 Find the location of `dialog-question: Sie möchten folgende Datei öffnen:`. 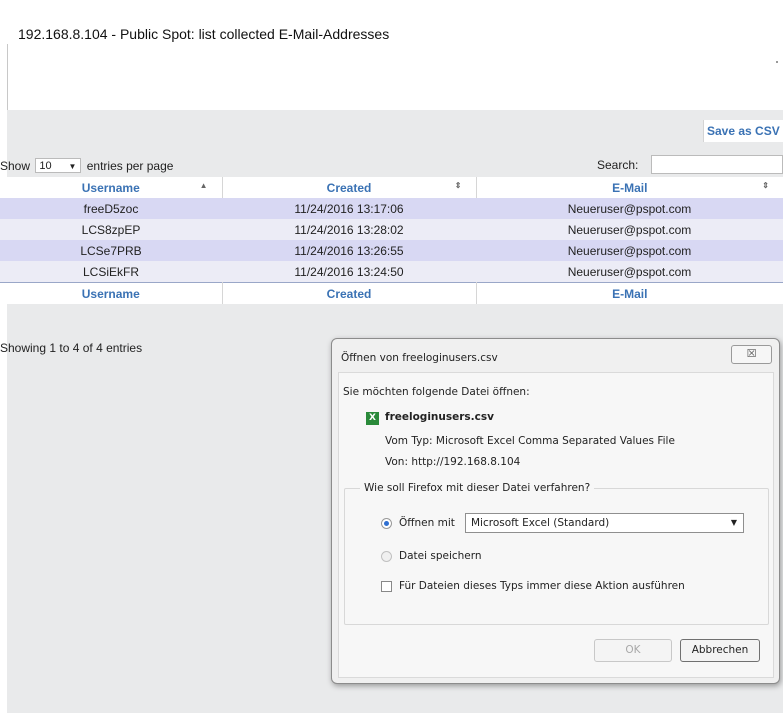

dialog-question: Sie möchten folgende Datei öffnen: is located at coordinates (436, 392).